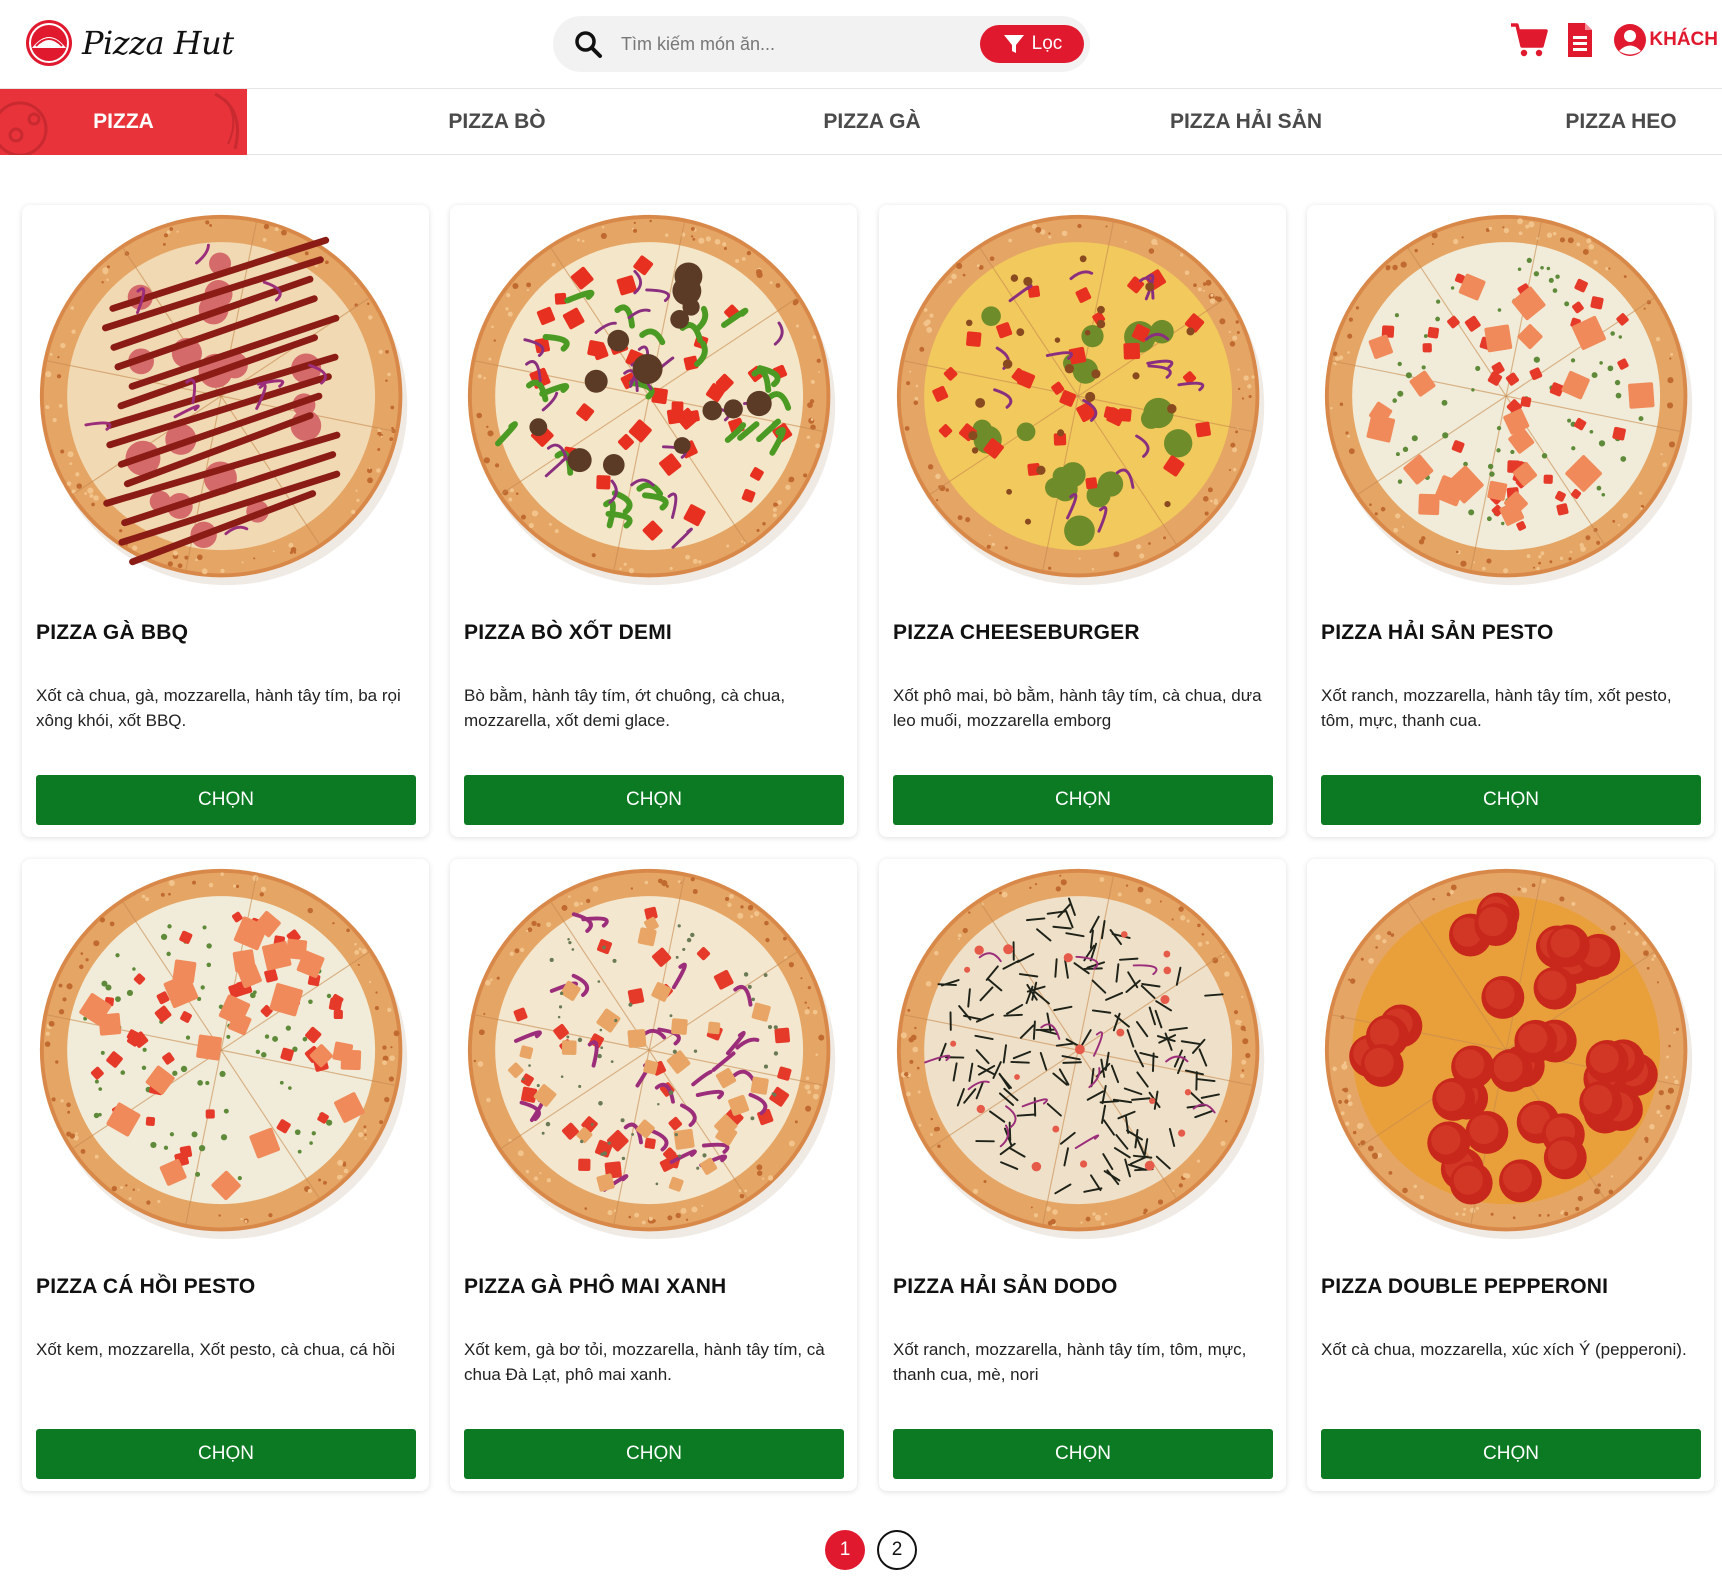 The width and height of the screenshot is (1722, 1596). Describe the element at coordinates (1529, 40) in the screenshot. I see `cart-icon` at that location.